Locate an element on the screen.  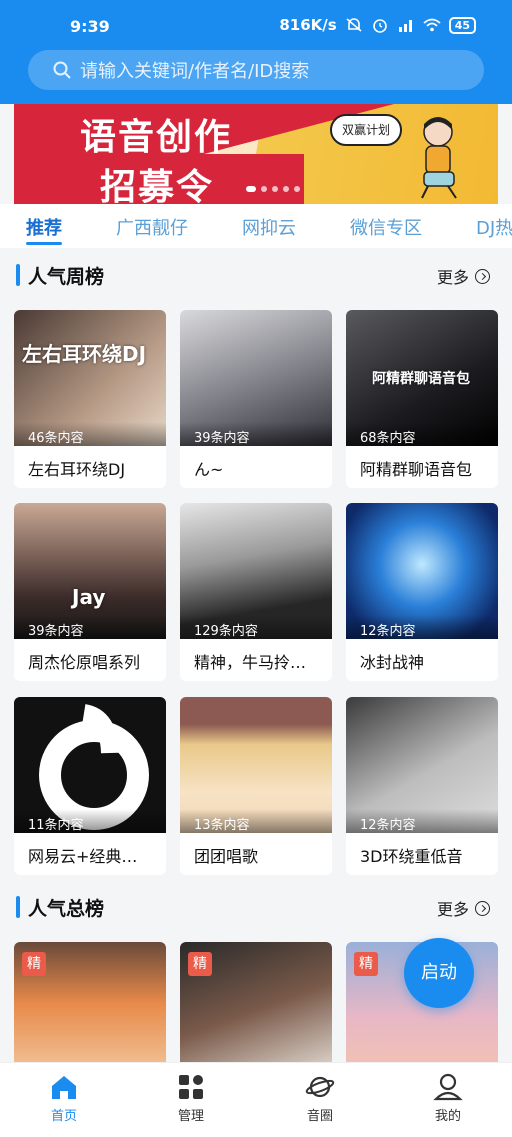
grid-icon is located at coordinates (191, 1087).